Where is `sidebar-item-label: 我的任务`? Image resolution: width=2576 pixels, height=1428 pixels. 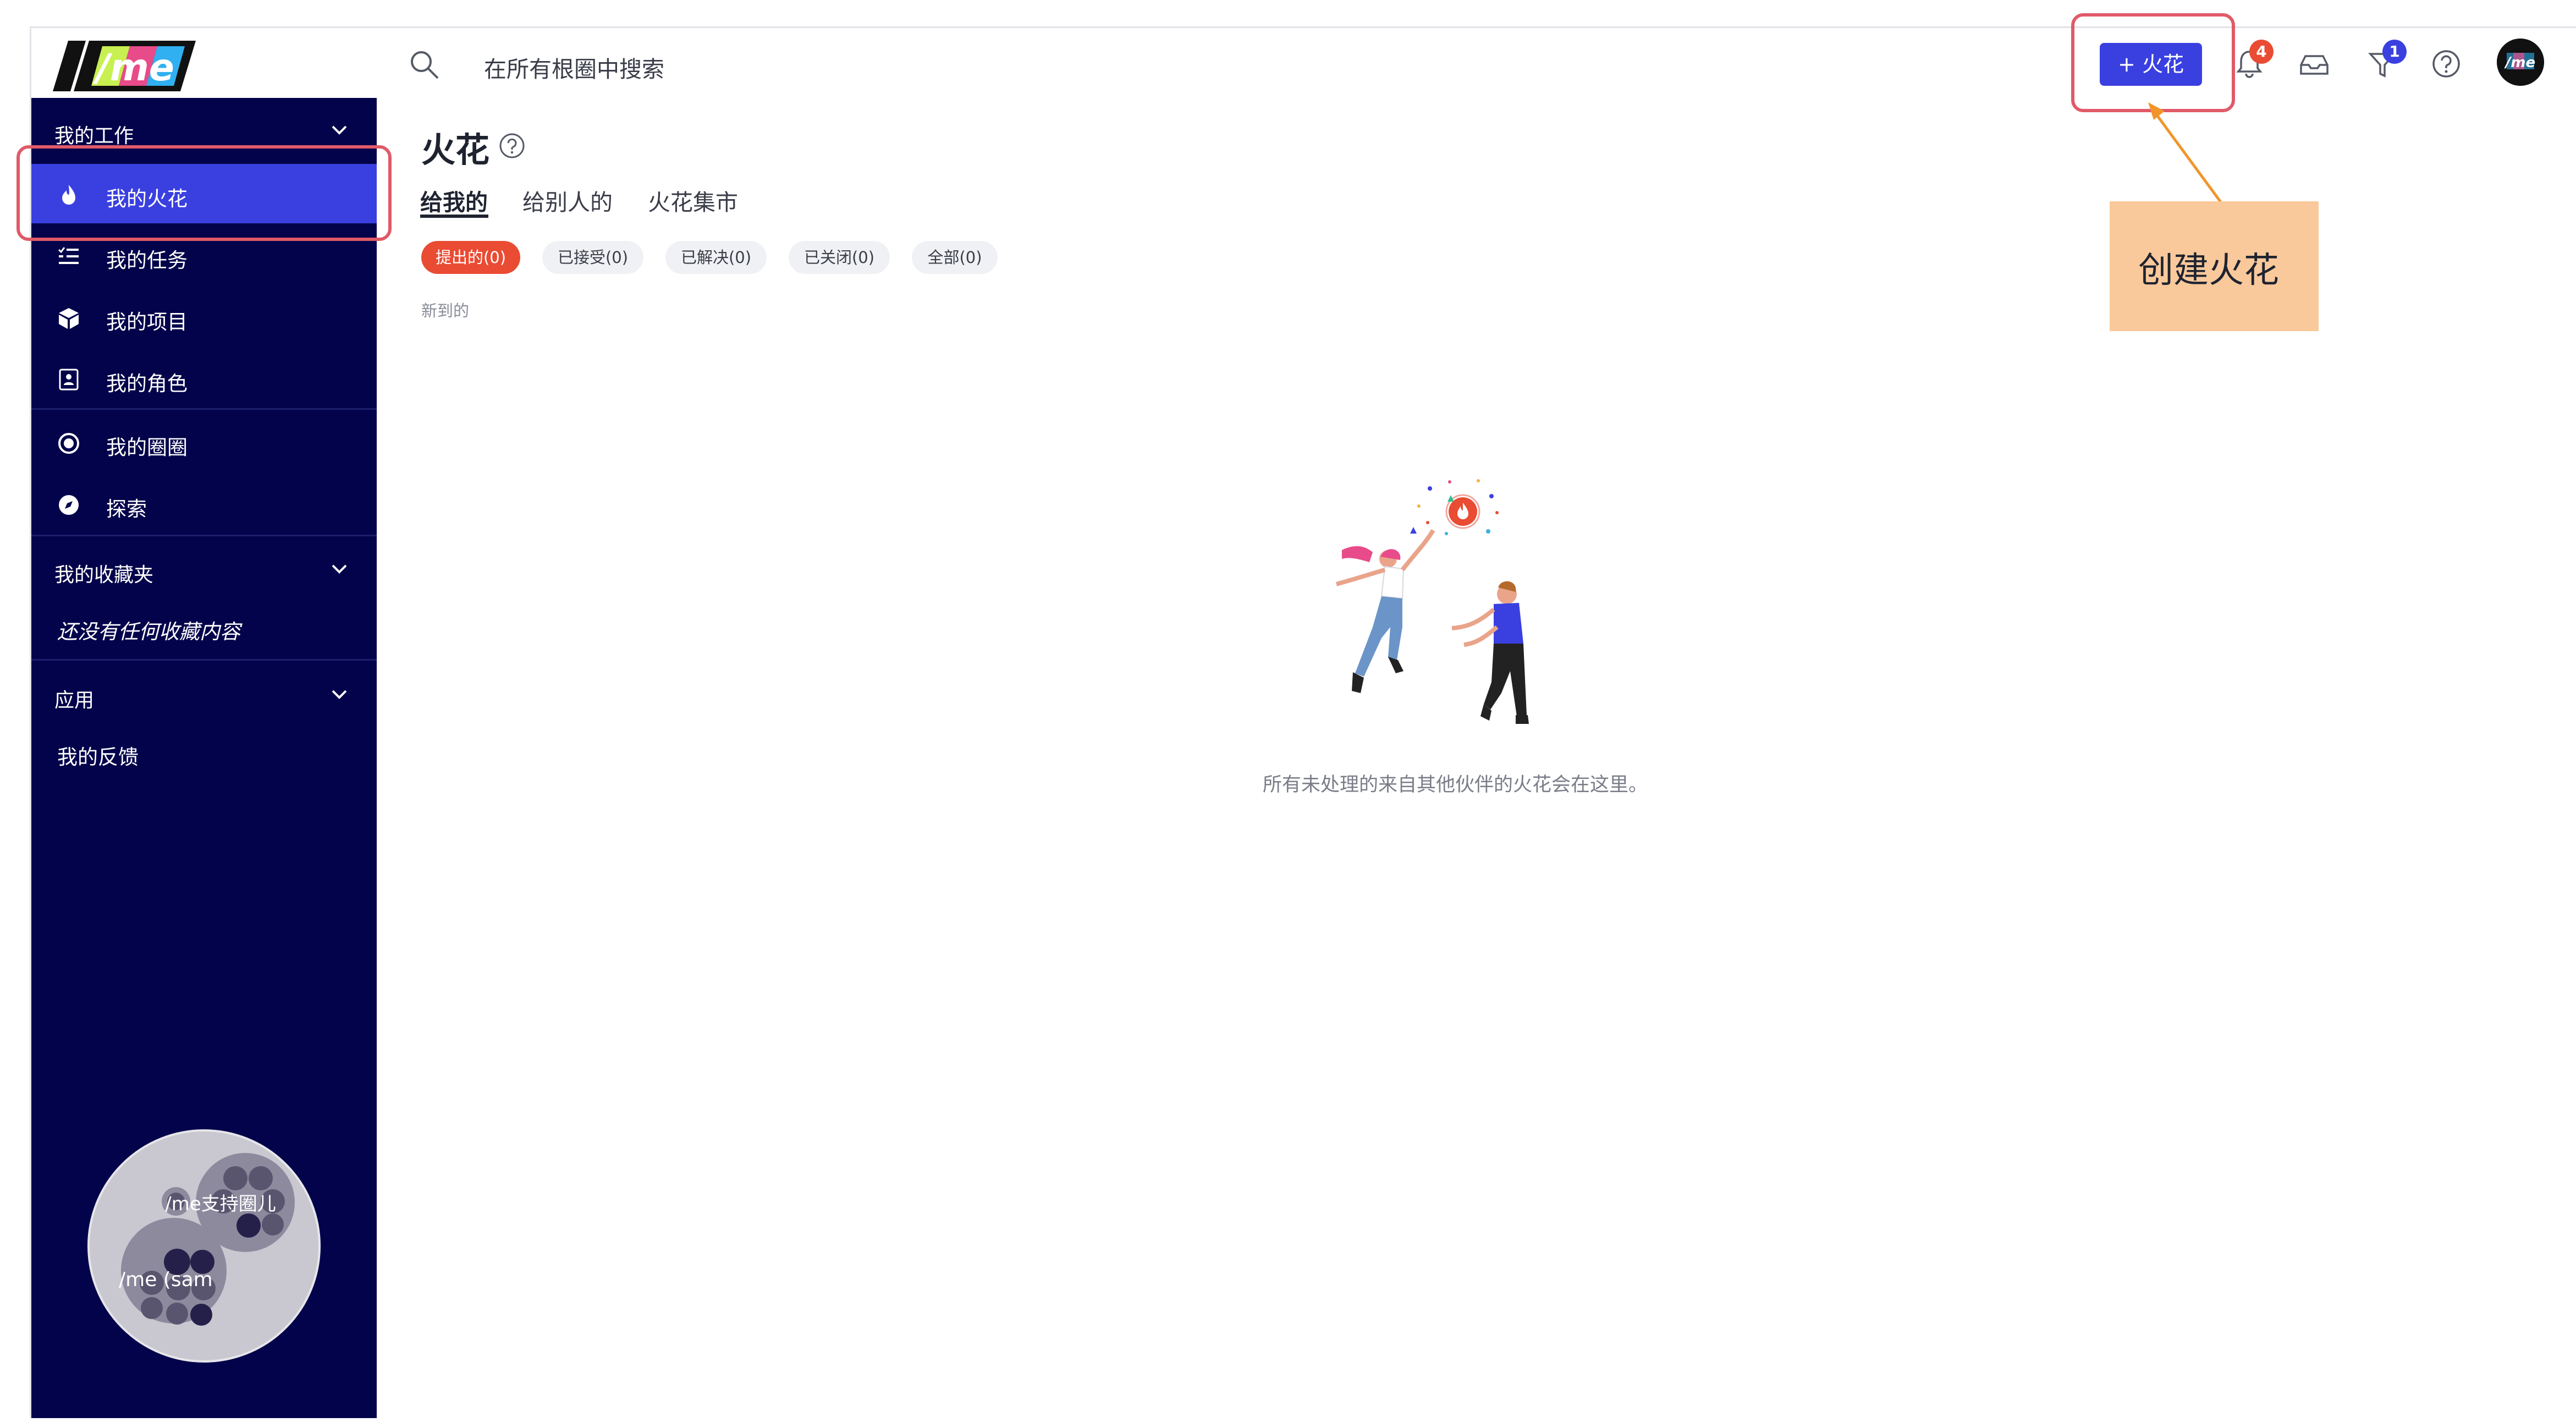 sidebar-item-label: 我的任务 is located at coordinates (147, 260).